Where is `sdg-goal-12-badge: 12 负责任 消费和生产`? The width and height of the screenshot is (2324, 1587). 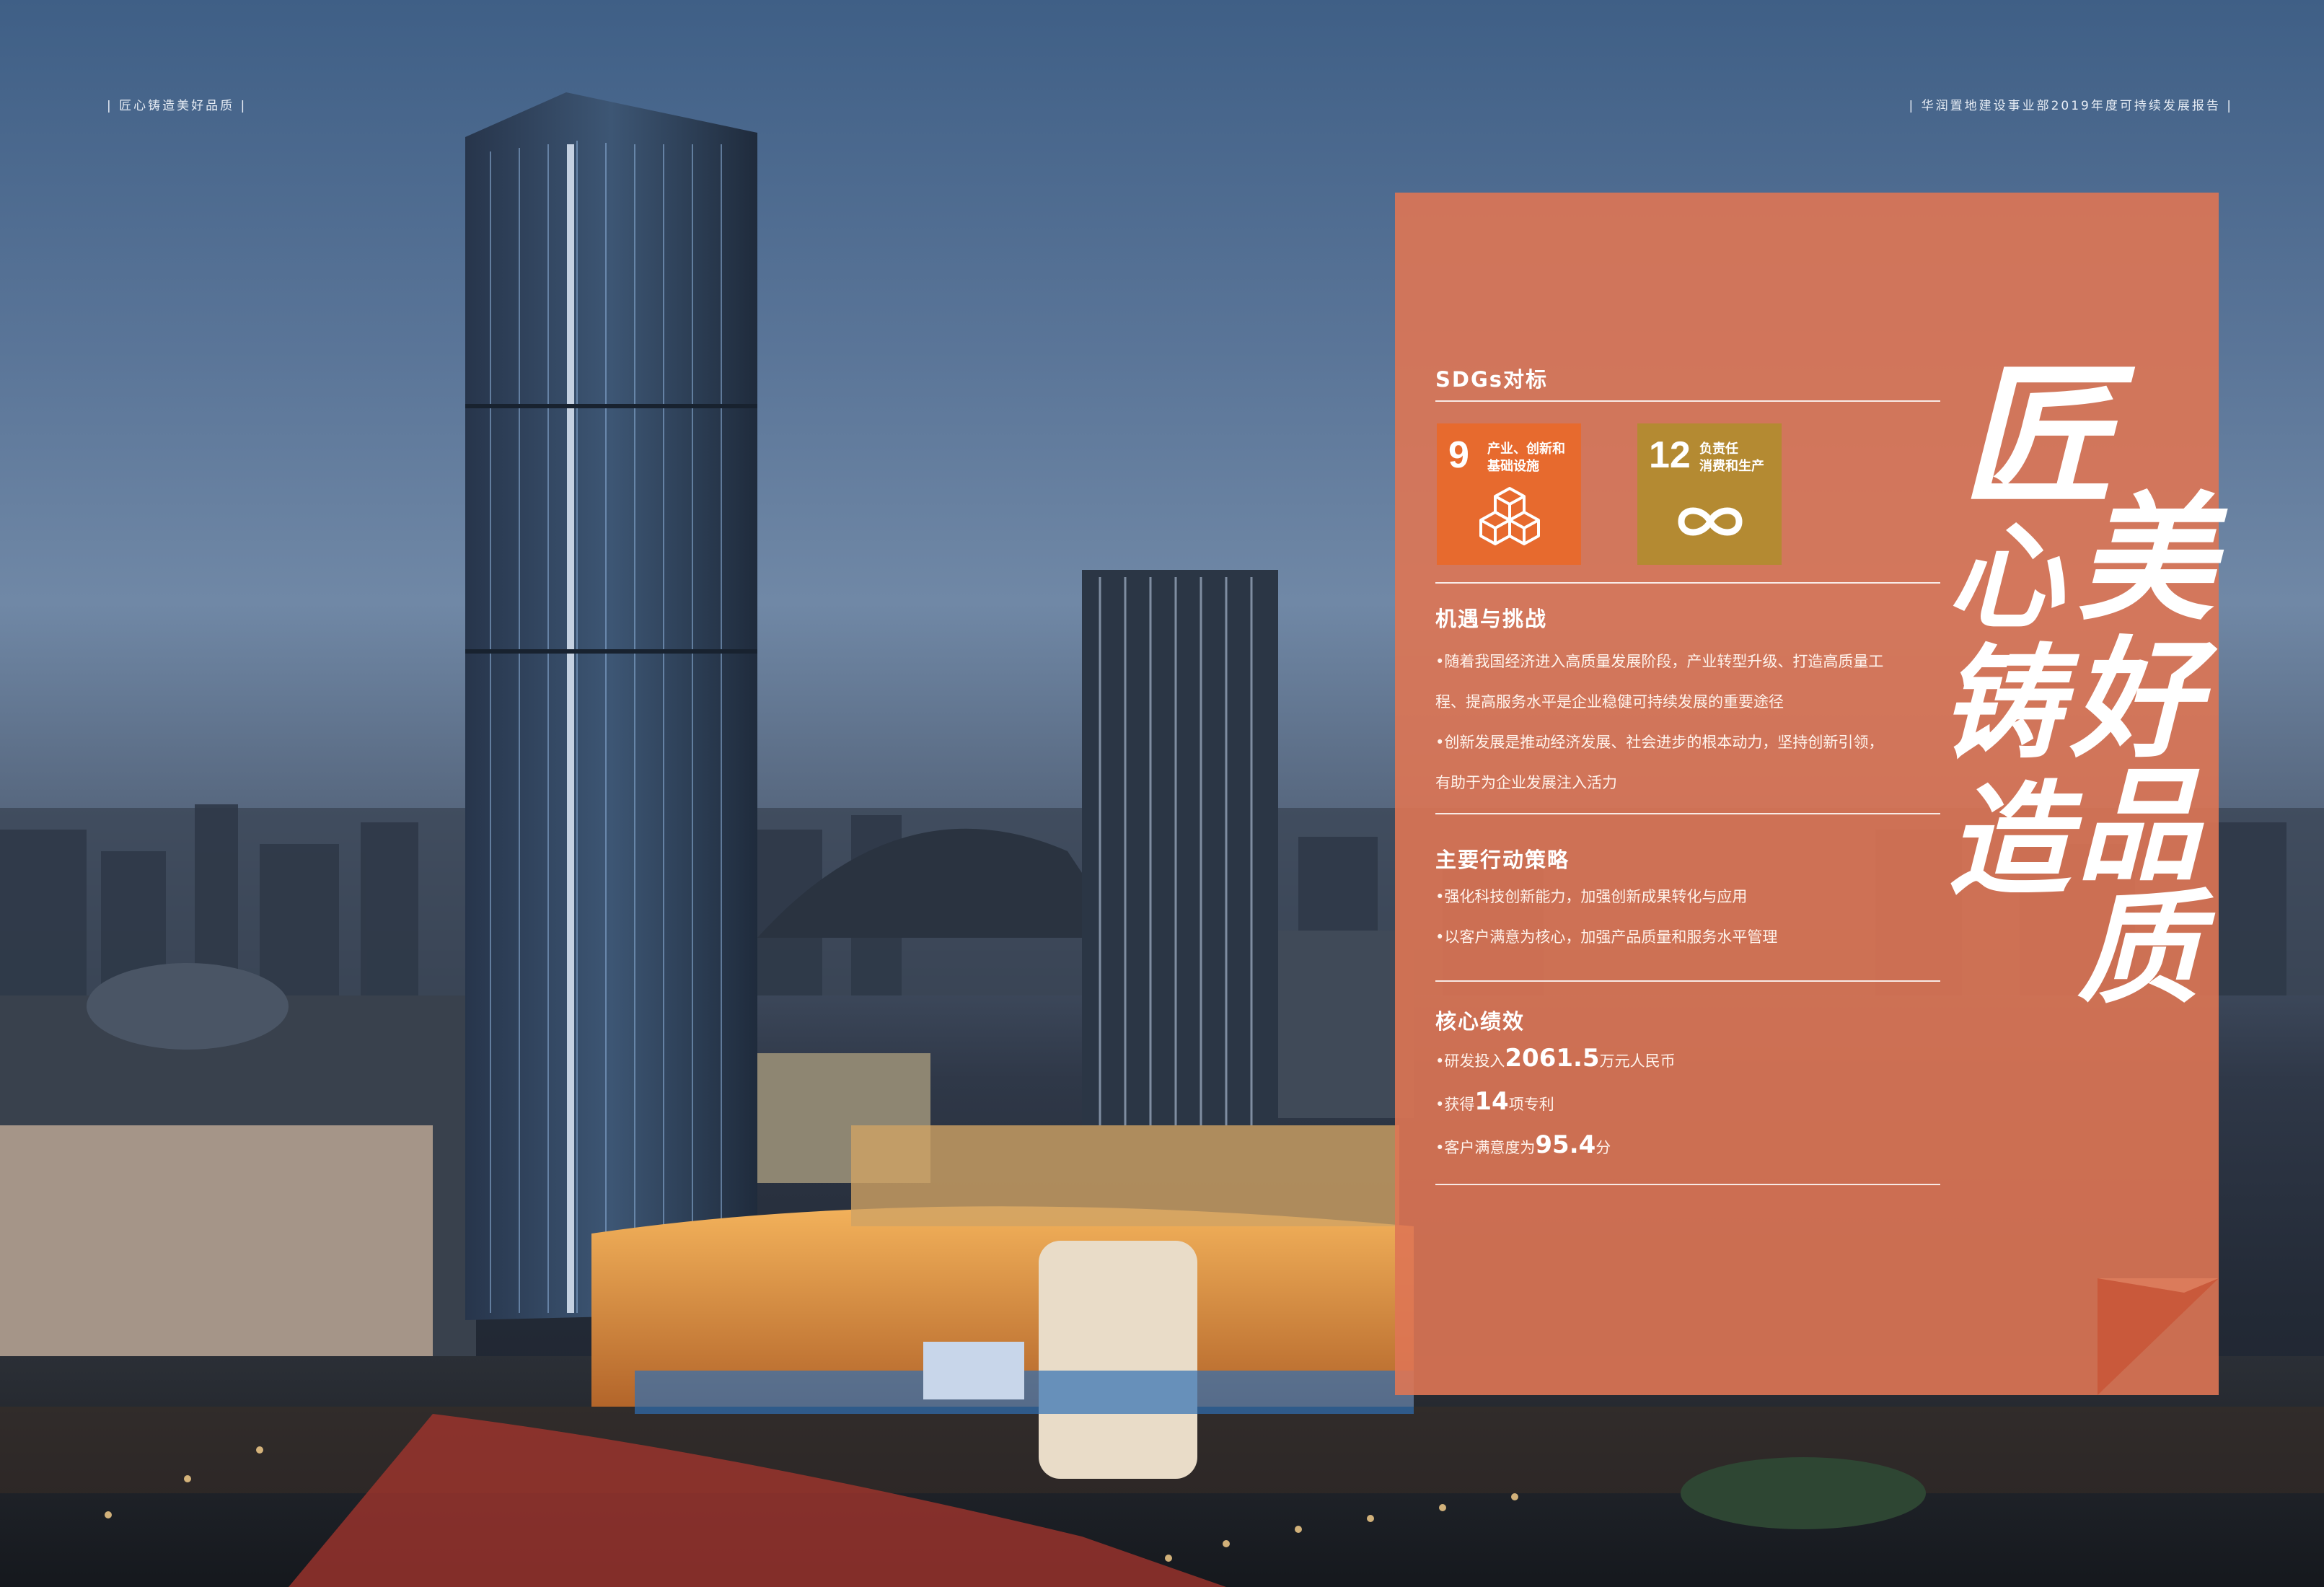 sdg-goal-12-badge: 12 负责任 消费和生产 is located at coordinates (1709, 494).